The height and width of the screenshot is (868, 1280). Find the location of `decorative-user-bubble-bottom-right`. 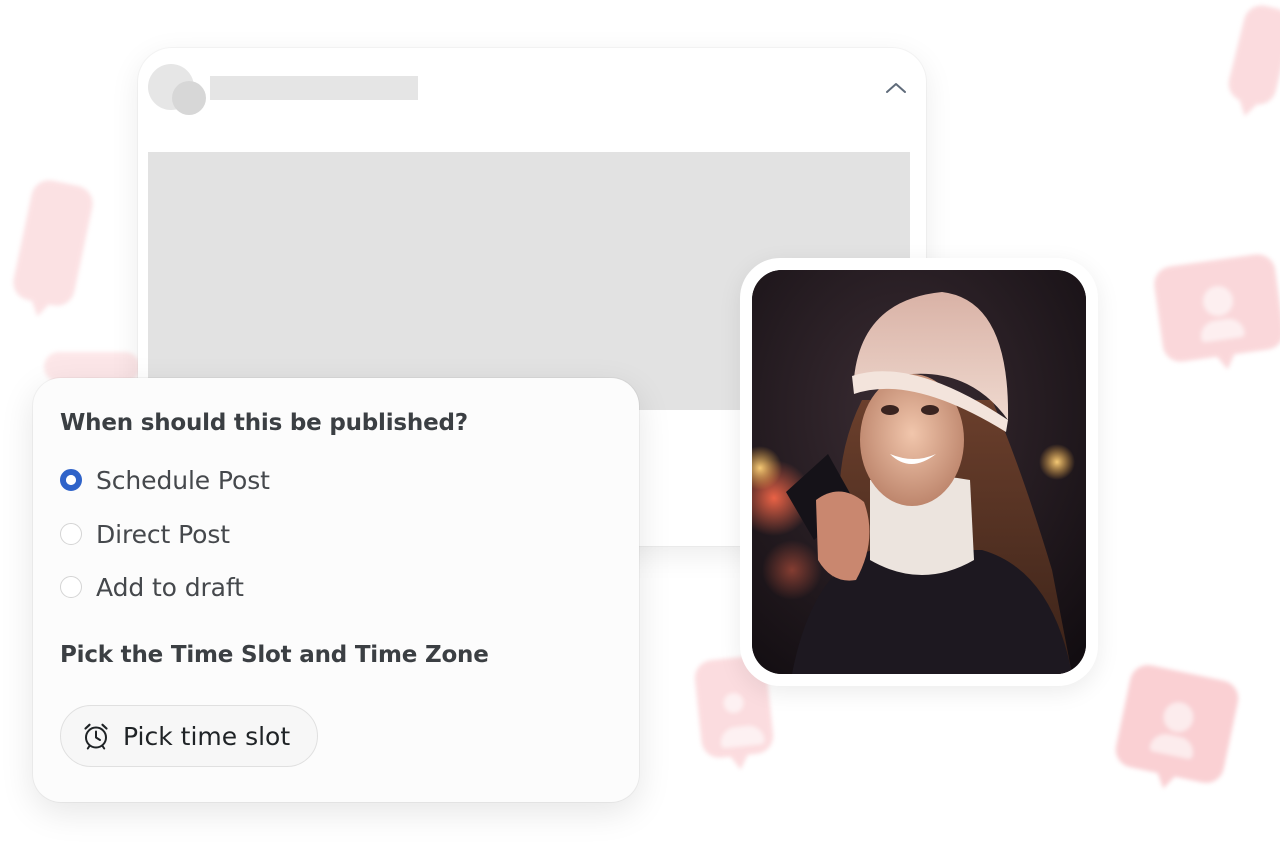

decorative-user-bubble-bottom-right is located at coordinates (1177, 724).